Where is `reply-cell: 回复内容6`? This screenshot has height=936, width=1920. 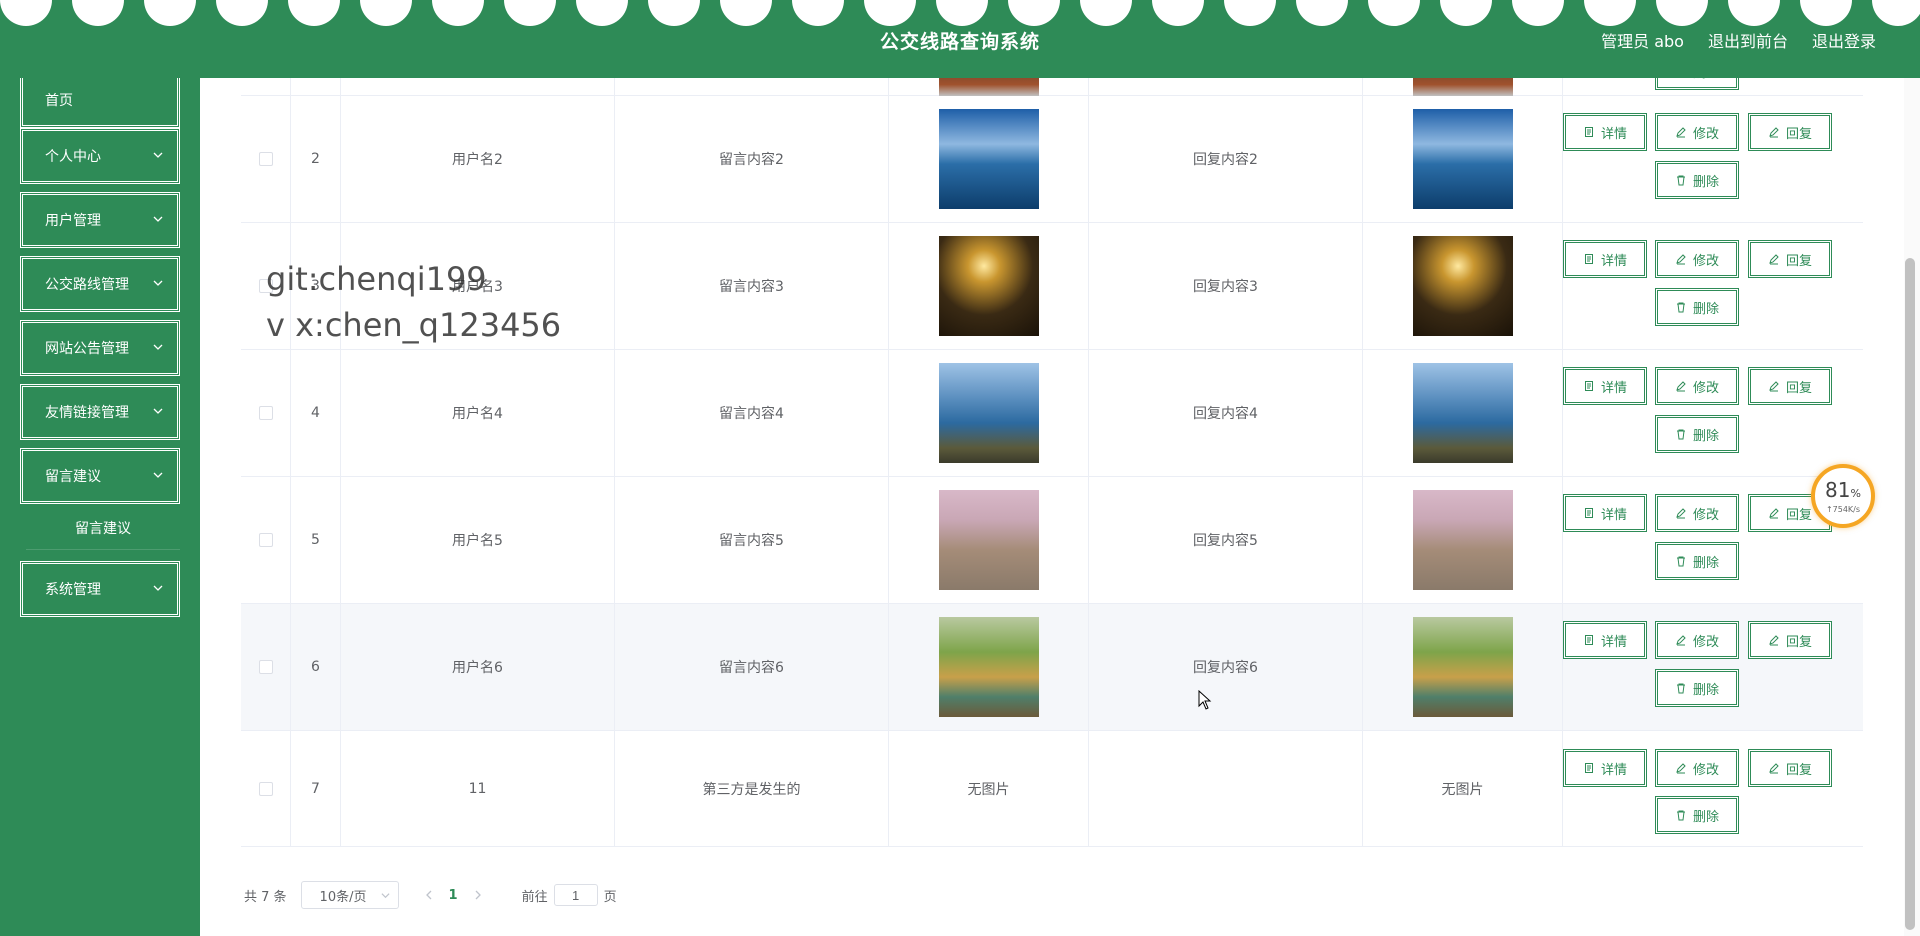 reply-cell: 回复内容6 is located at coordinates (1226, 667).